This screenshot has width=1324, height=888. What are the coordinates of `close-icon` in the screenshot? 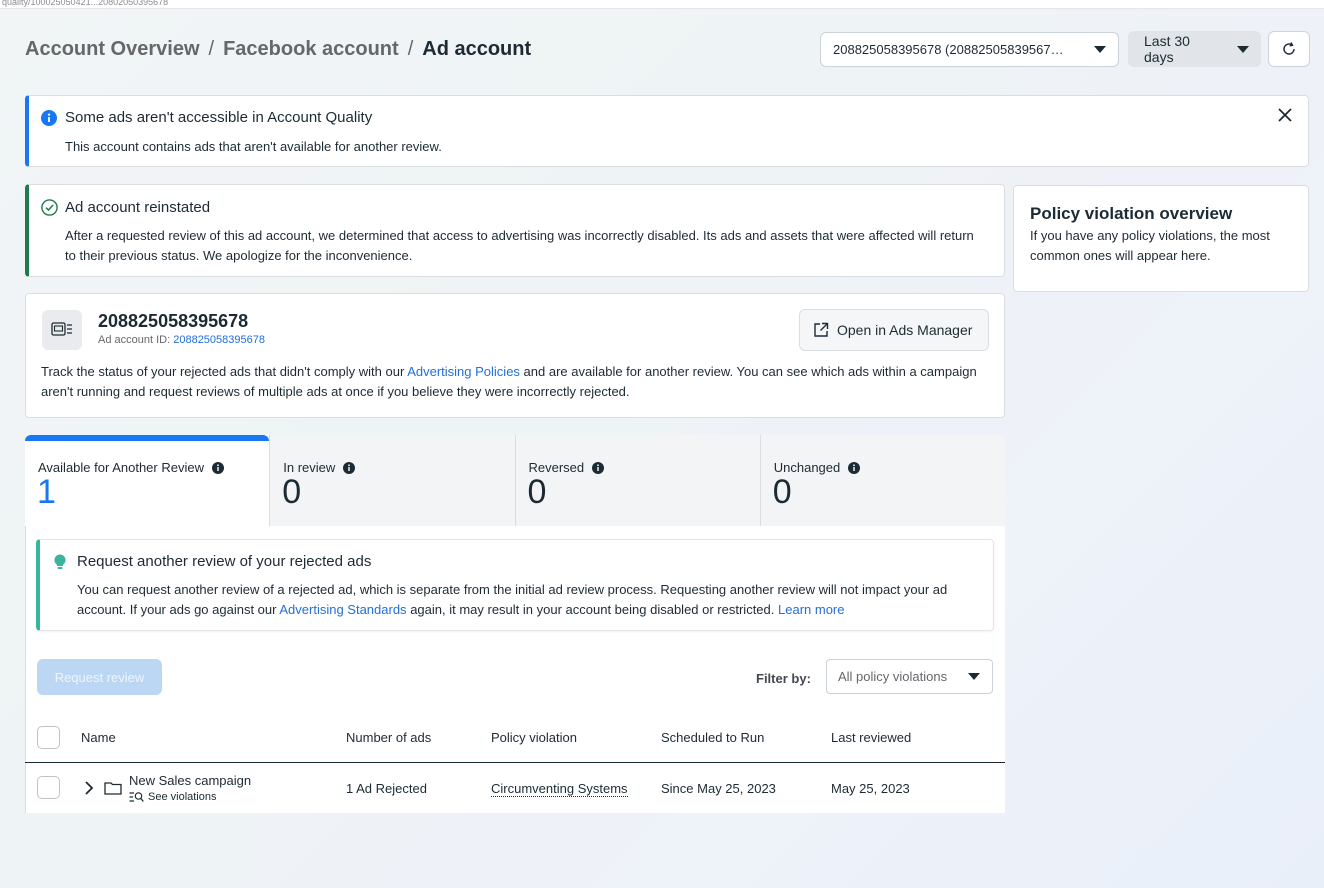 It's located at (1285, 115).